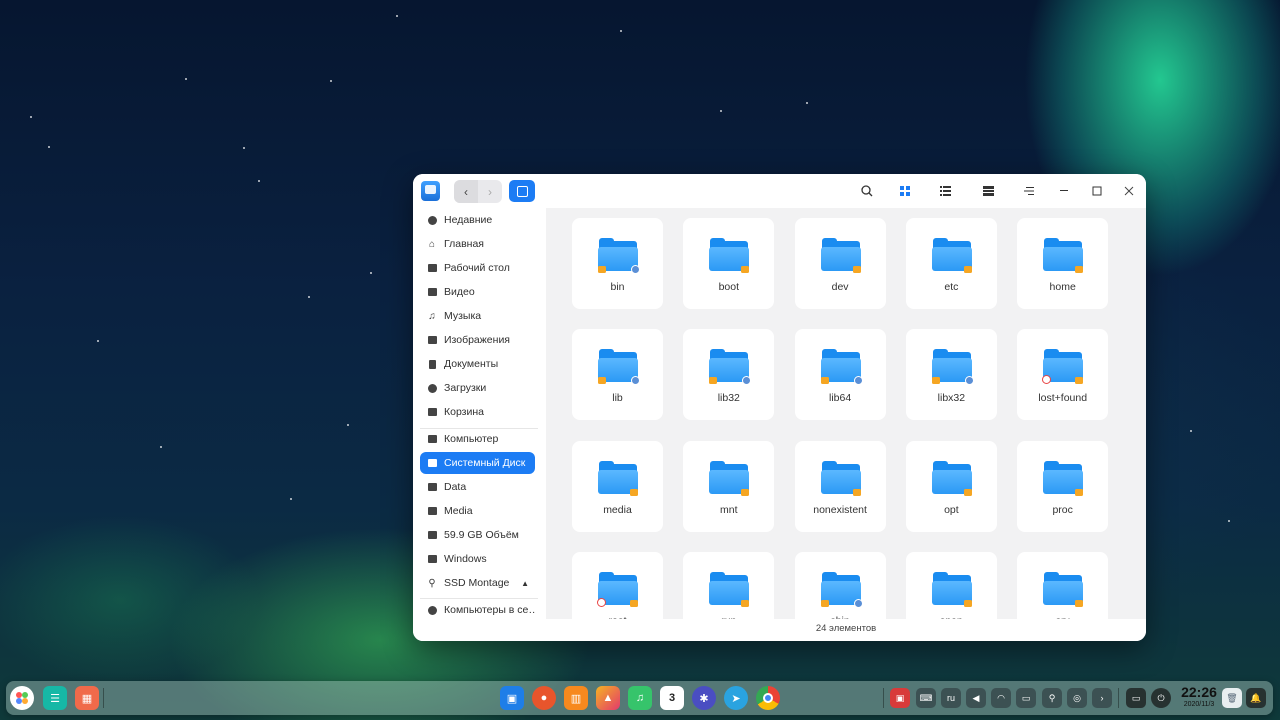 This screenshot has width=1280, height=720. Describe the element at coordinates (544, 698) in the screenshot. I see `firefox-icon: ●` at that location.